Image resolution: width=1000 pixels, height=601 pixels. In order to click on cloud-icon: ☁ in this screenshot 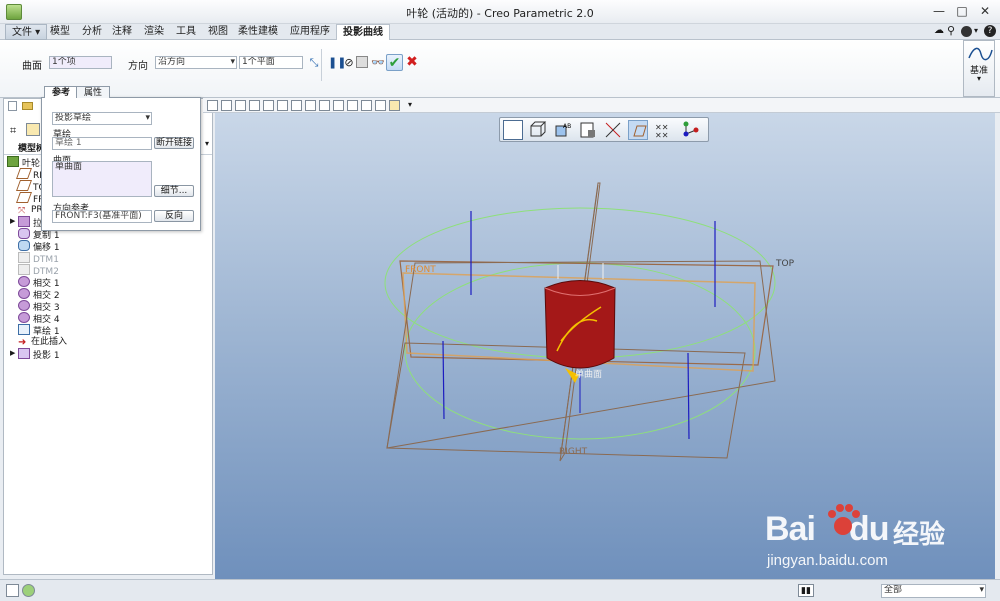, I will do `click(939, 31)`.